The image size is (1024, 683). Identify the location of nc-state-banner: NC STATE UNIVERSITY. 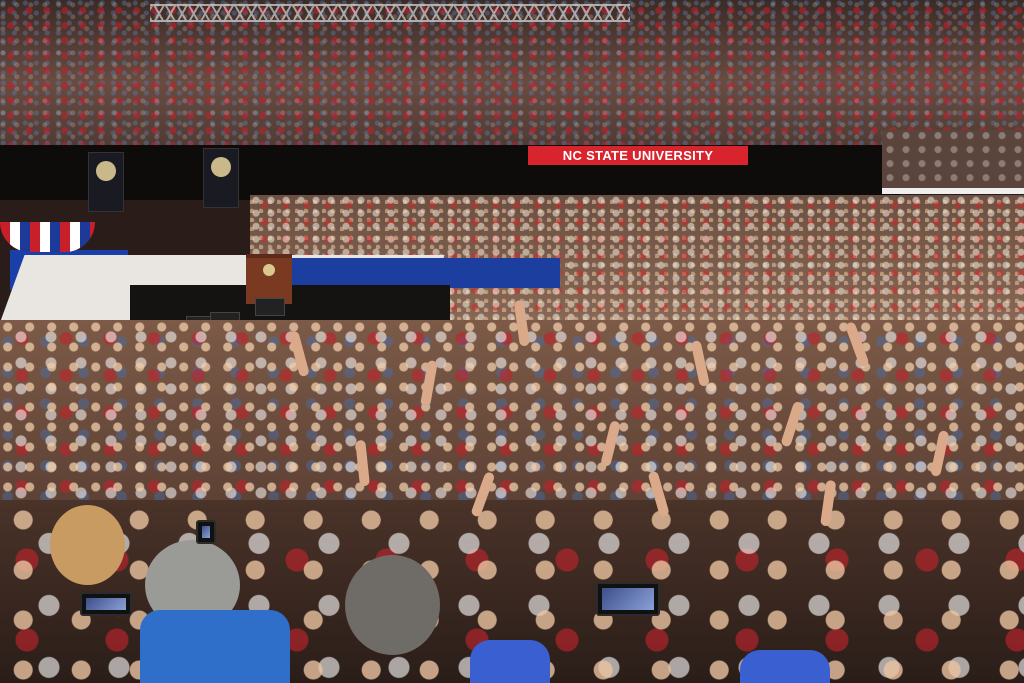
(638, 155).